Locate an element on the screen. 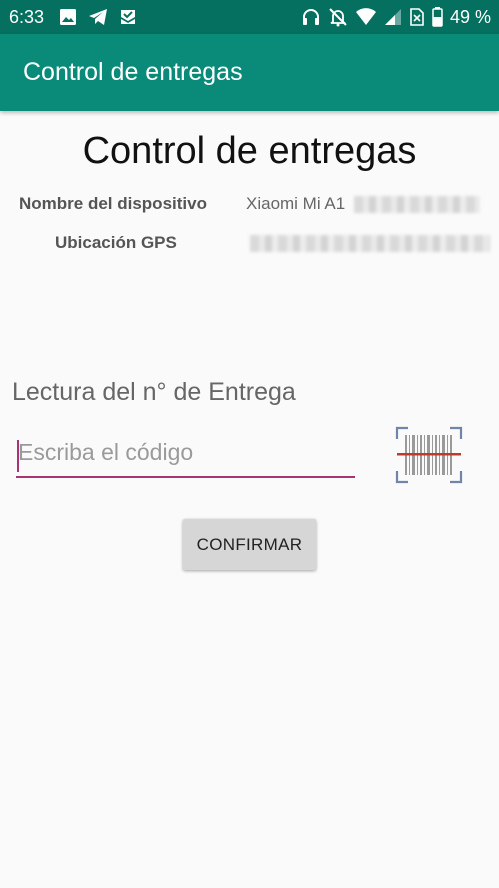  text-cursor is located at coordinates (18, 456).